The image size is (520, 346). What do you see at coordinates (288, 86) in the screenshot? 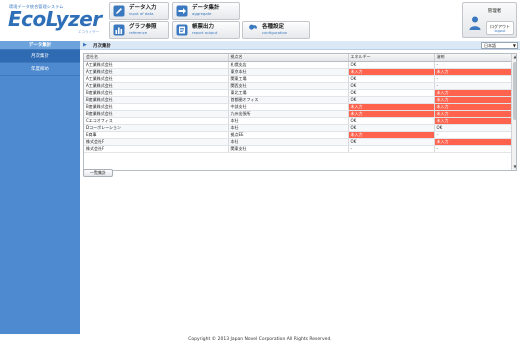
I see `table-cell: 関西支社` at bounding box center [288, 86].